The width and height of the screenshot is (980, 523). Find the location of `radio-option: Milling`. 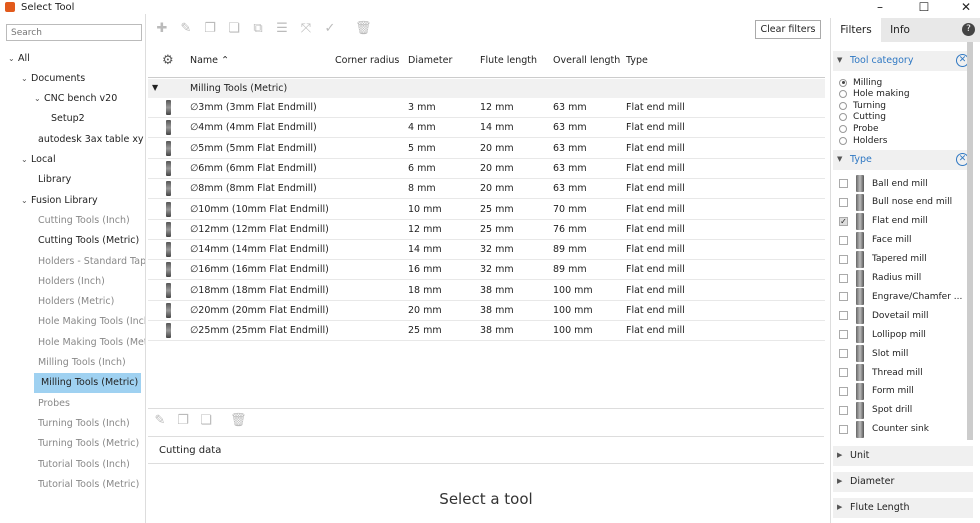

radio-option: Milling is located at coordinates (860, 82).